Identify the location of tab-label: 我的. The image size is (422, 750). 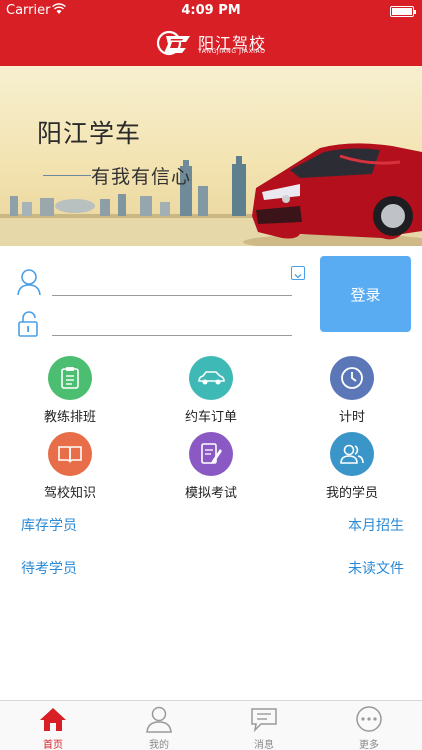
(159, 745).